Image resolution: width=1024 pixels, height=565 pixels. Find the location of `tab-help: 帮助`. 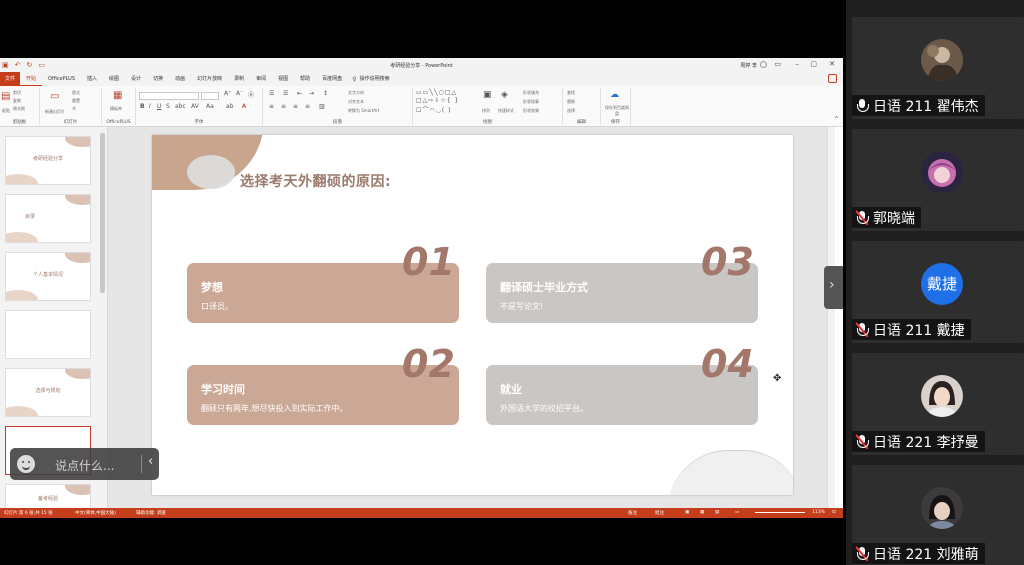

tab-help: 帮助 is located at coordinates (305, 79).